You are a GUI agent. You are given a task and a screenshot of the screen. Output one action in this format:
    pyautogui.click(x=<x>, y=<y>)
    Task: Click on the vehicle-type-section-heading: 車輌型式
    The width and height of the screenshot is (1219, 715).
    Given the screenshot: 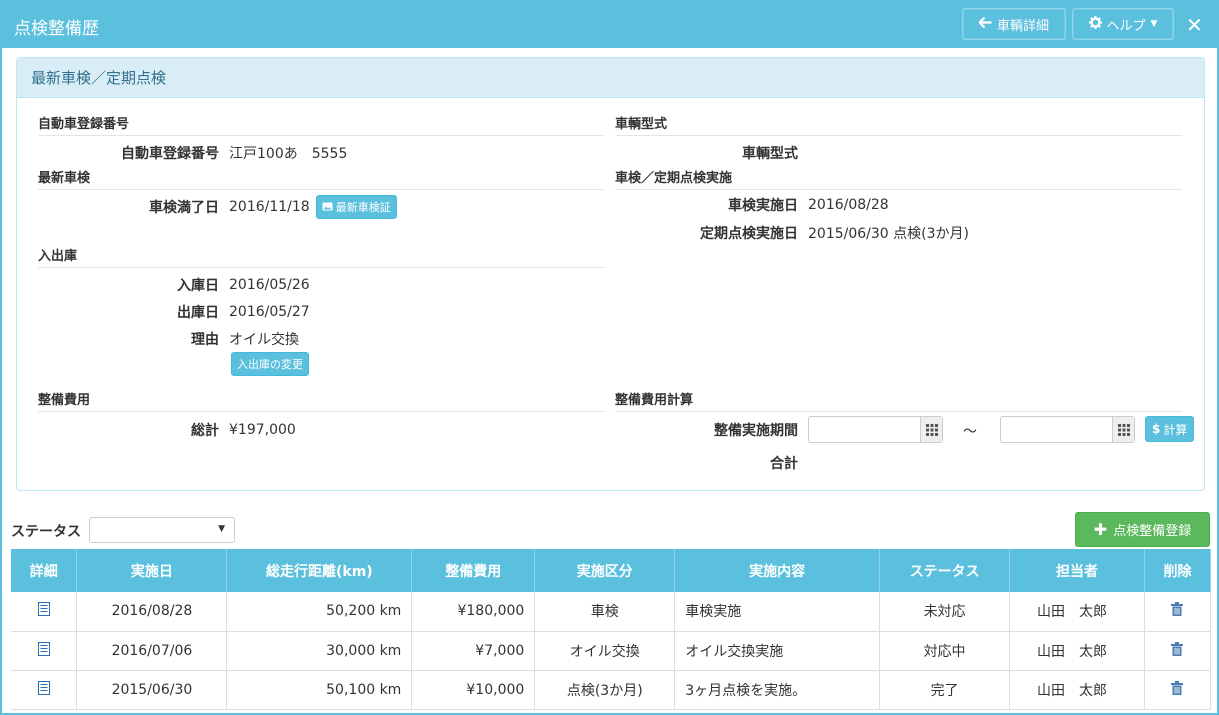 What is the action you would take?
    pyautogui.click(x=898, y=124)
    